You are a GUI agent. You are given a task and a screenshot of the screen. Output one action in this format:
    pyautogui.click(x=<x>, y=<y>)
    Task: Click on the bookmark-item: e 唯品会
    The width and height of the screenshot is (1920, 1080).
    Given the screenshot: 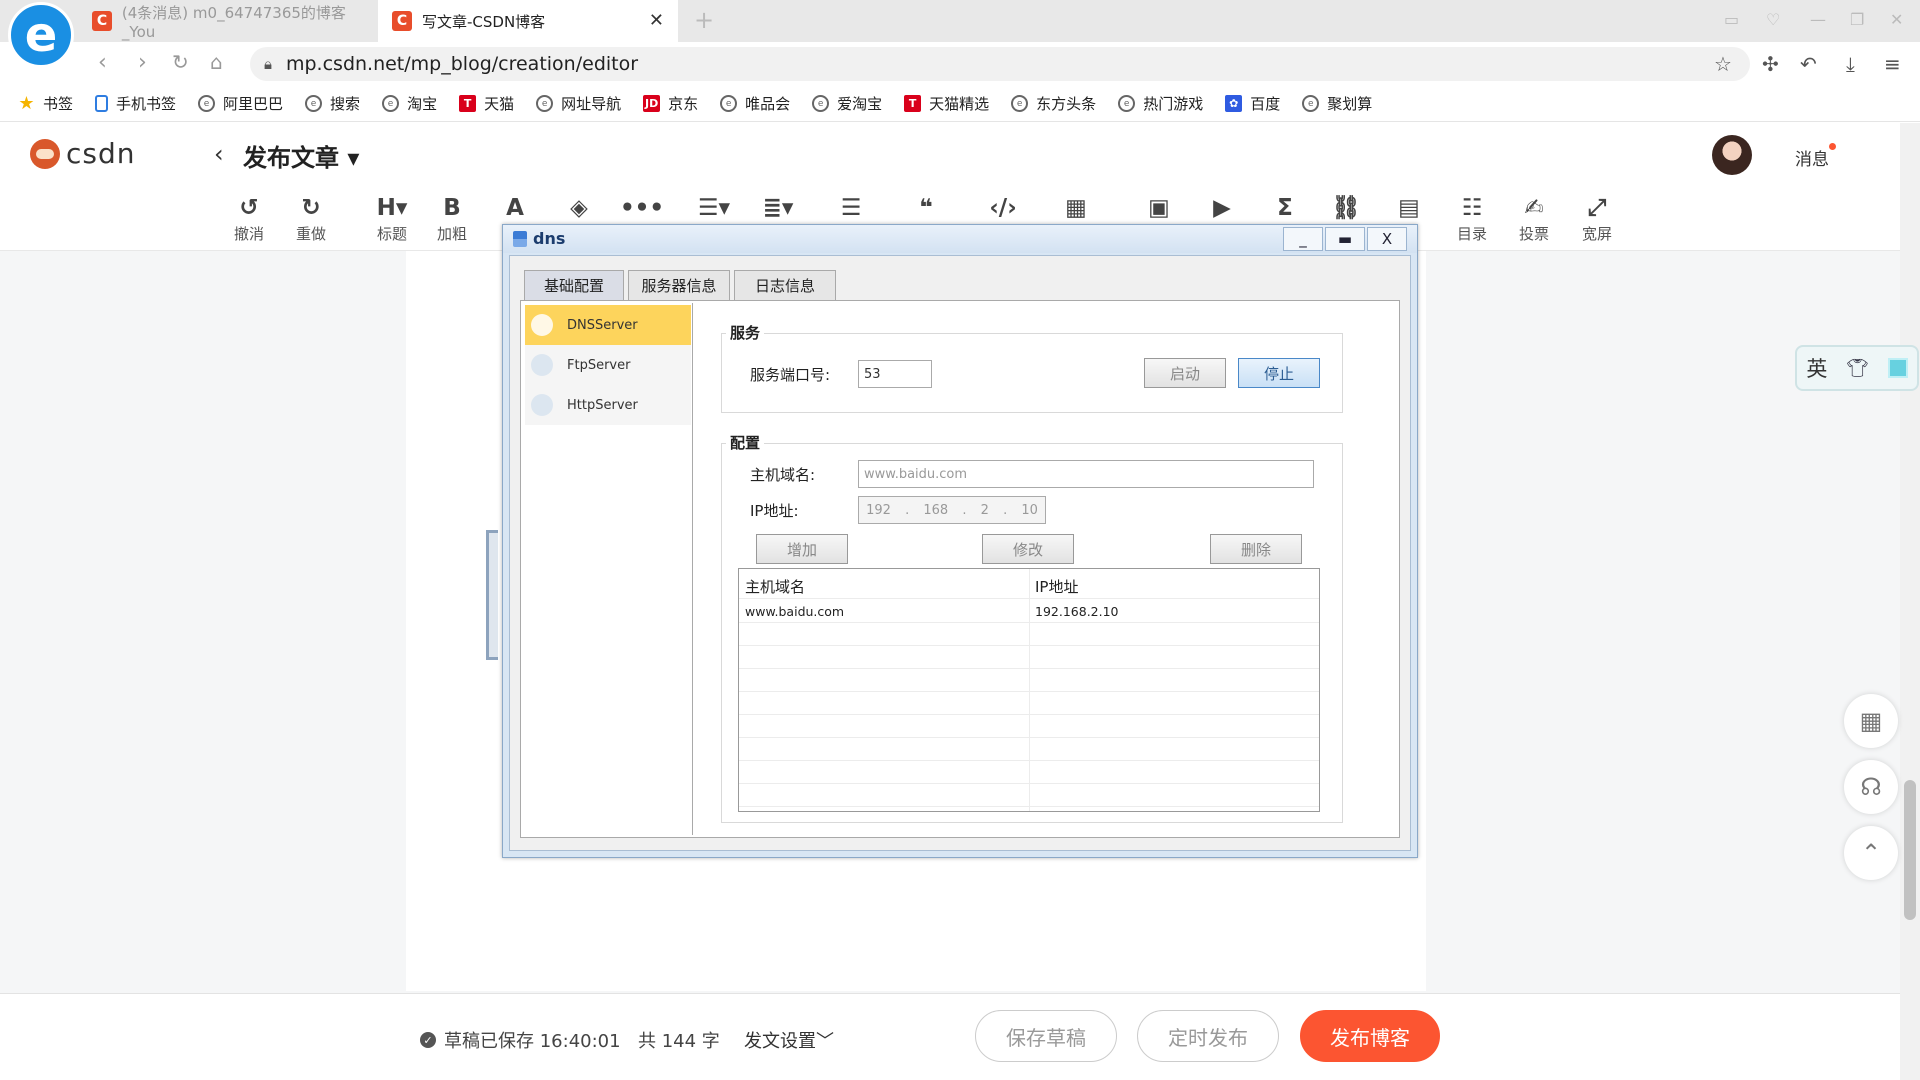 What is the action you would take?
    pyautogui.click(x=755, y=103)
    